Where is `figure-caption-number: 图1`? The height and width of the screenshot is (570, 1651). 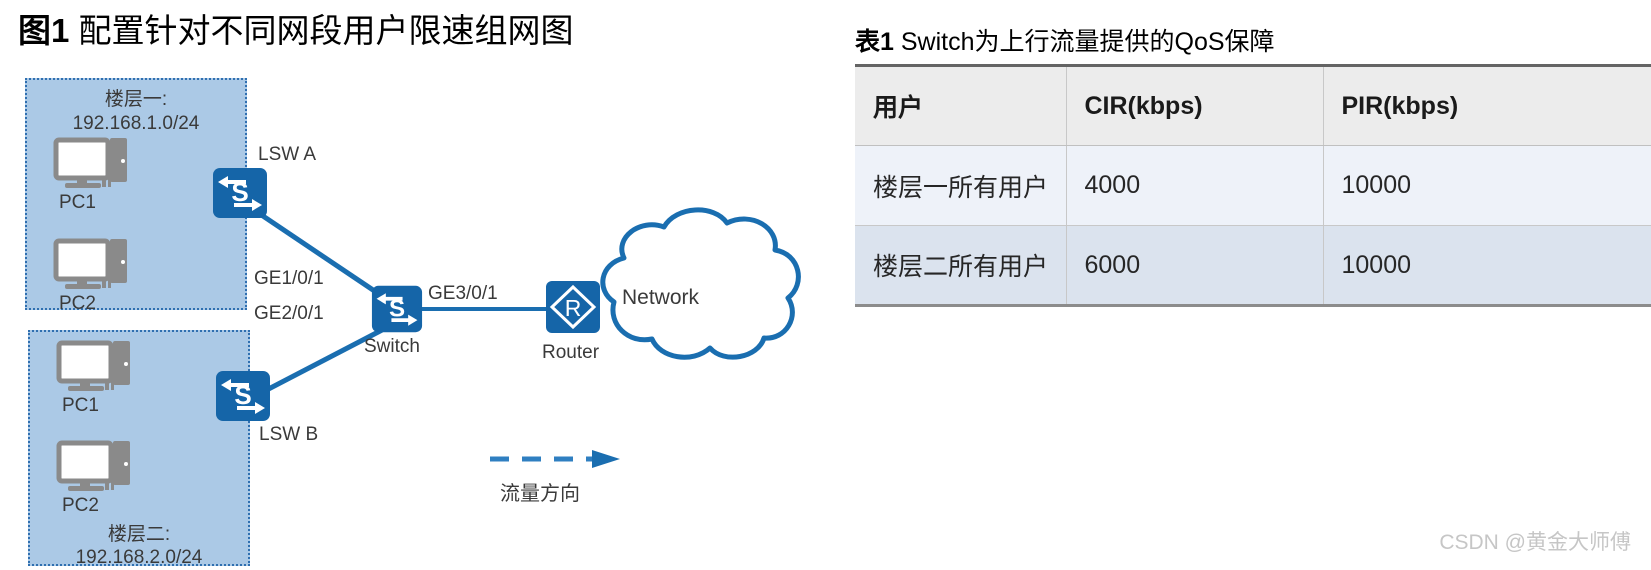 figure-caption-number: 图1 is located at coordinates (43, 30).